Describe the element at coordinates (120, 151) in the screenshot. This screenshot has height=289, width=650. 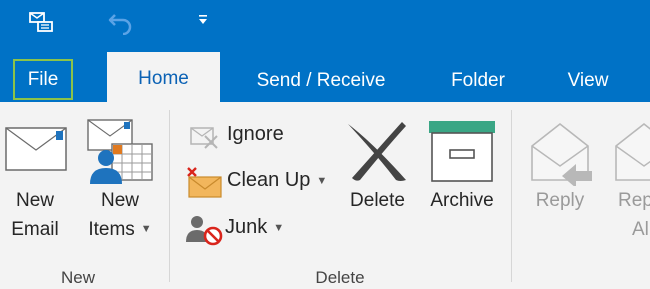
I see `new-items-icon` at that location.